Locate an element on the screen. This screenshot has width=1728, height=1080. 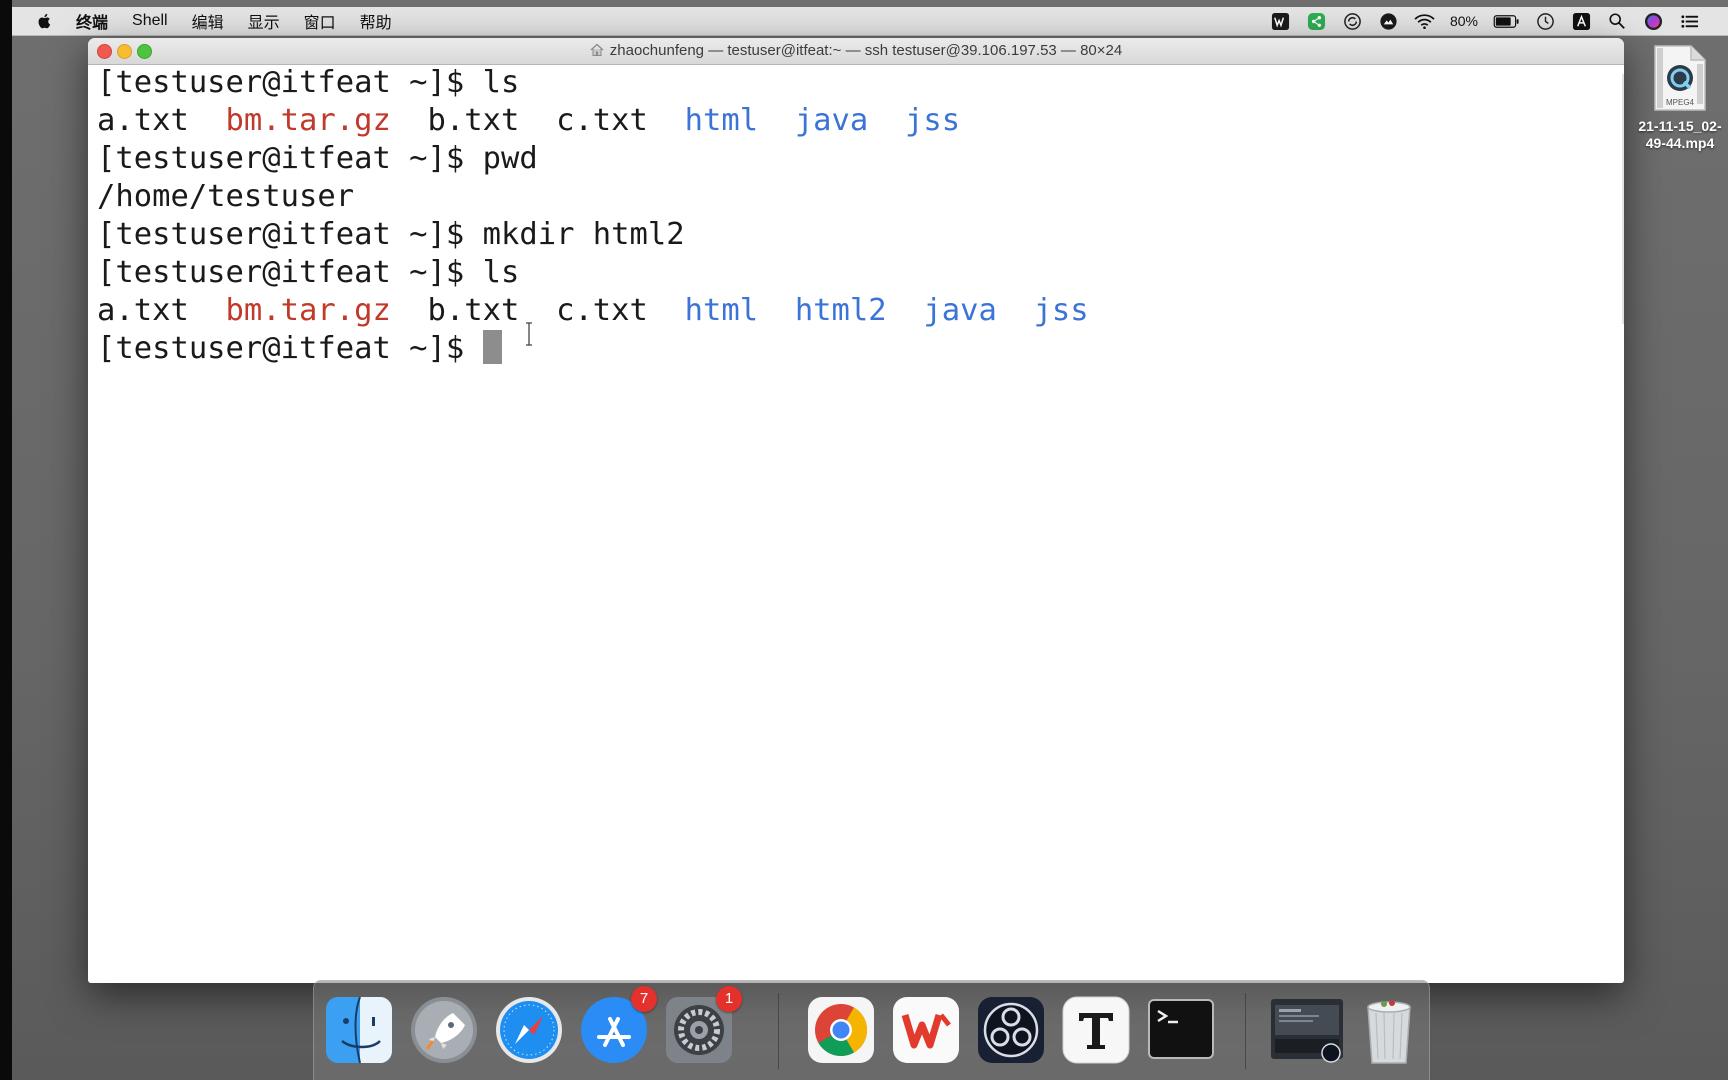
spotlight-search-icon is located at coordinates (1617, 21).